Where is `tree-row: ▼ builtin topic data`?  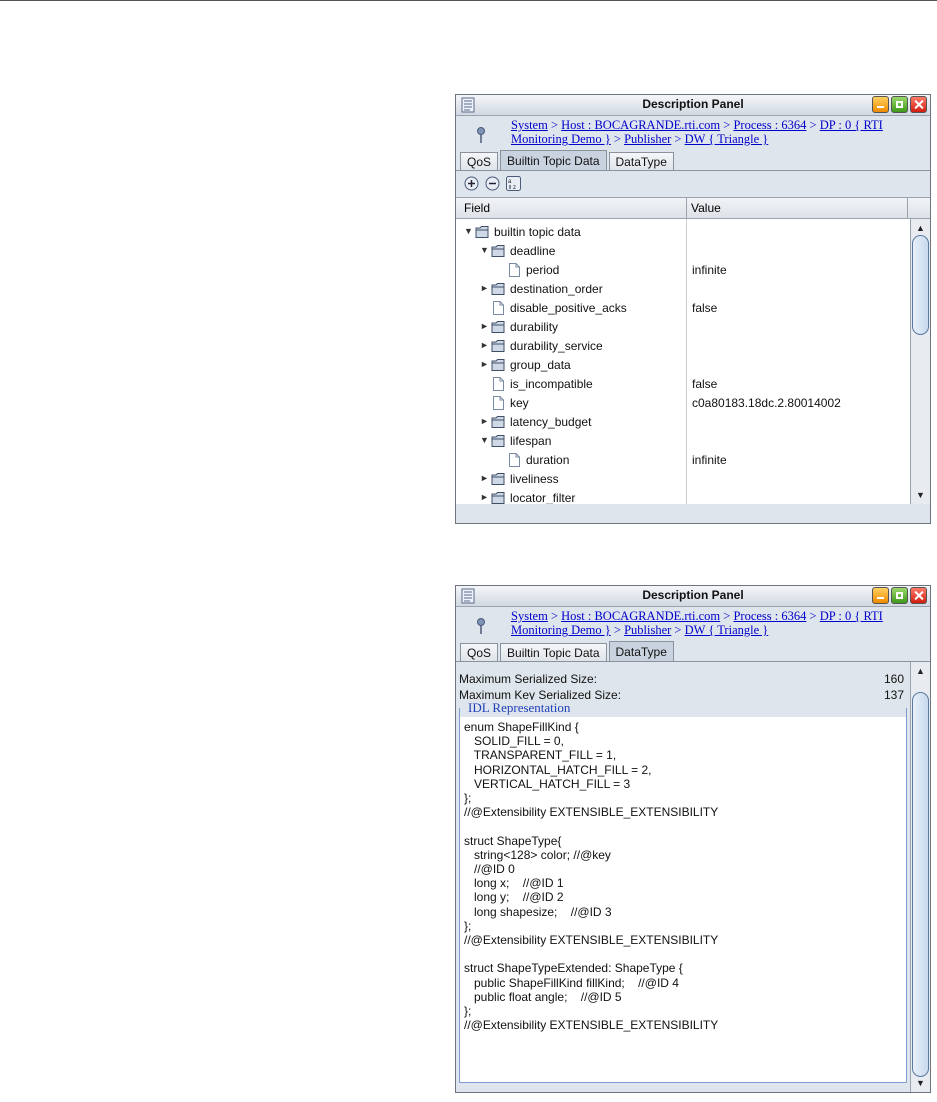 tree-row: ▼ builtin topic data is located at coordinates (681, 232).